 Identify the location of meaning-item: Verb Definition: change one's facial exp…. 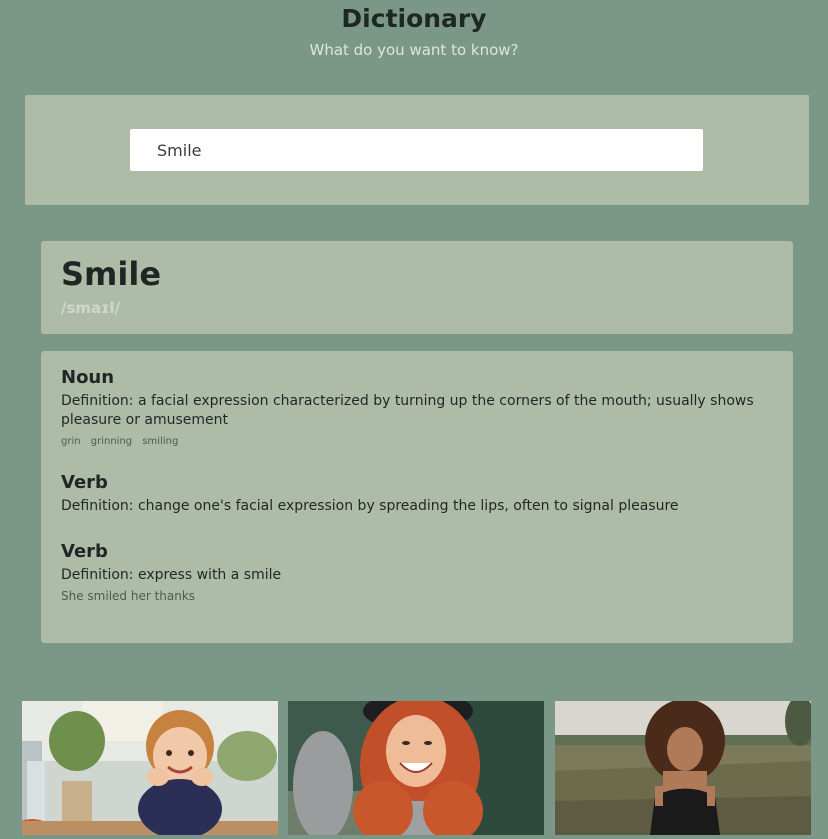
(416, 494).